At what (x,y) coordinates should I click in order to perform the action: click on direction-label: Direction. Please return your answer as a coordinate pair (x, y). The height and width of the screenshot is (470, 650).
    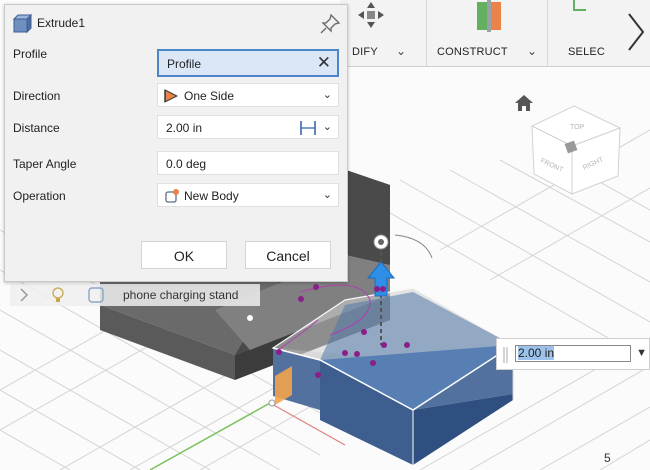
    Looking at the image, I should click on (37, 96).